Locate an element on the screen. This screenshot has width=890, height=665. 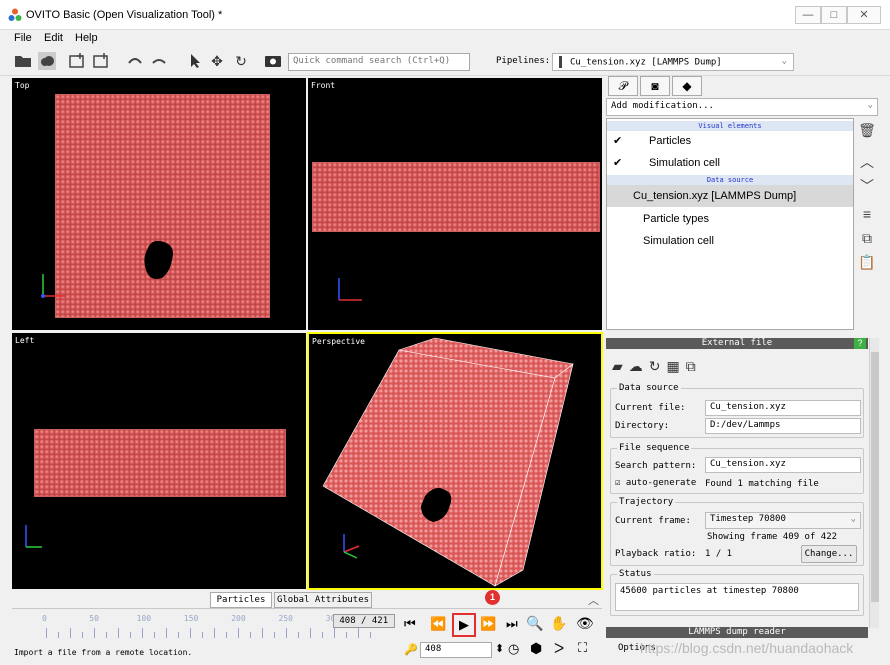
previous-frame-icon: ⏪ is located at coordinates (438, 624).